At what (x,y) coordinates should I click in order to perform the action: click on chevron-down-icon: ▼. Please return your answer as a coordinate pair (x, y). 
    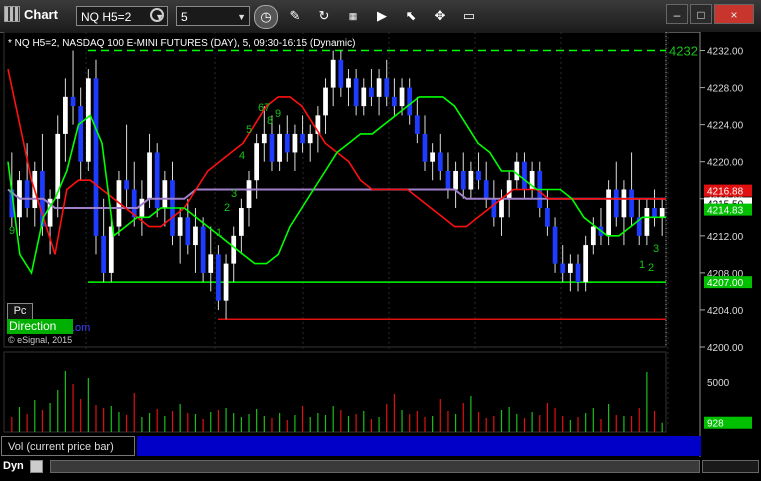
    Looking at the image, I should click on (241, 17).